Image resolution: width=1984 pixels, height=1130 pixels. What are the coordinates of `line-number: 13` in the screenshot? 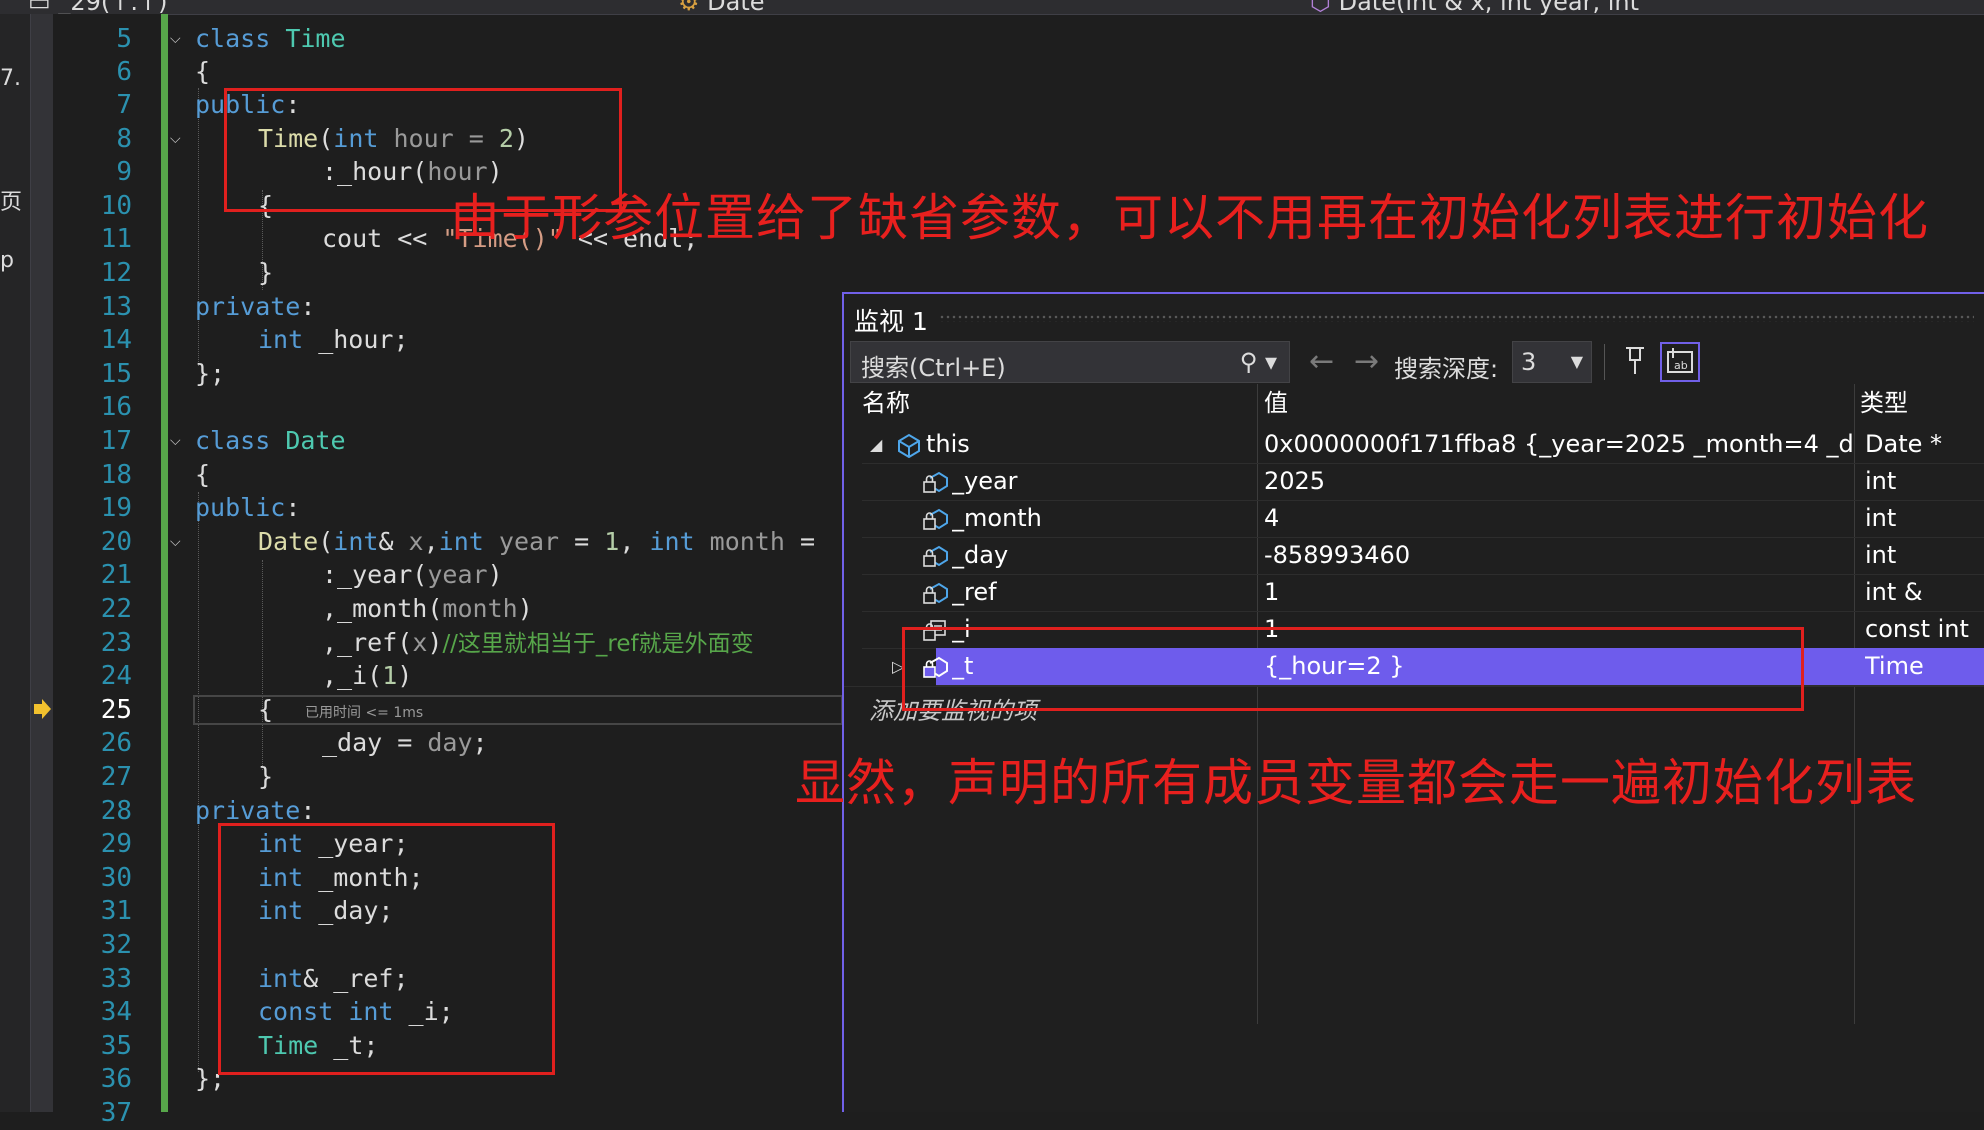 It's located at (116, 307).